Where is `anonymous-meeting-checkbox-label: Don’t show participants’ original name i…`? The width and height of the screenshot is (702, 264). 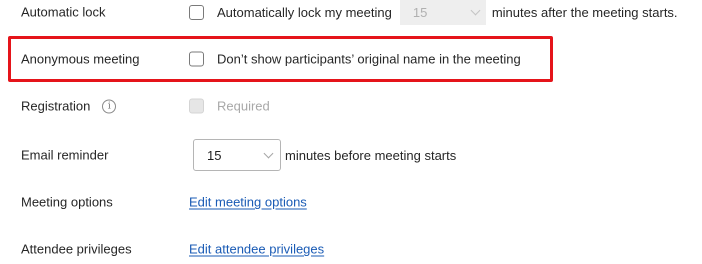 anonymous-meeting-checkbox-label: Don’t show participants’ original name i… is located at coordinates (369, 59).